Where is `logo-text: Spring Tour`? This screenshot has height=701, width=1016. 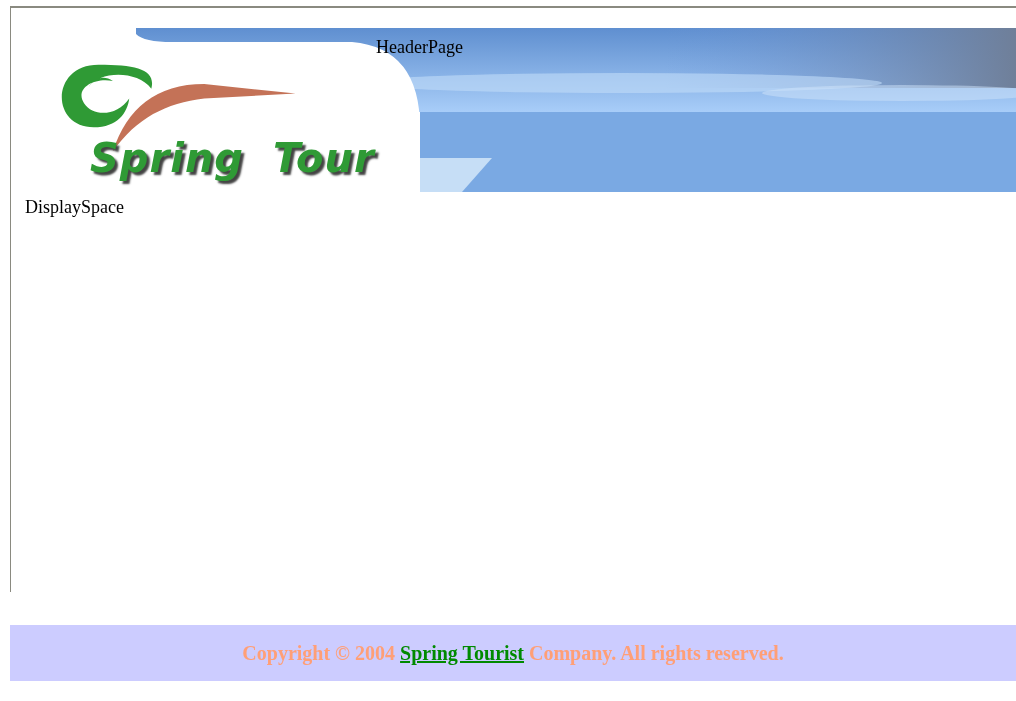
logo-text: Spring Tour is located at coordinates (232, 158).